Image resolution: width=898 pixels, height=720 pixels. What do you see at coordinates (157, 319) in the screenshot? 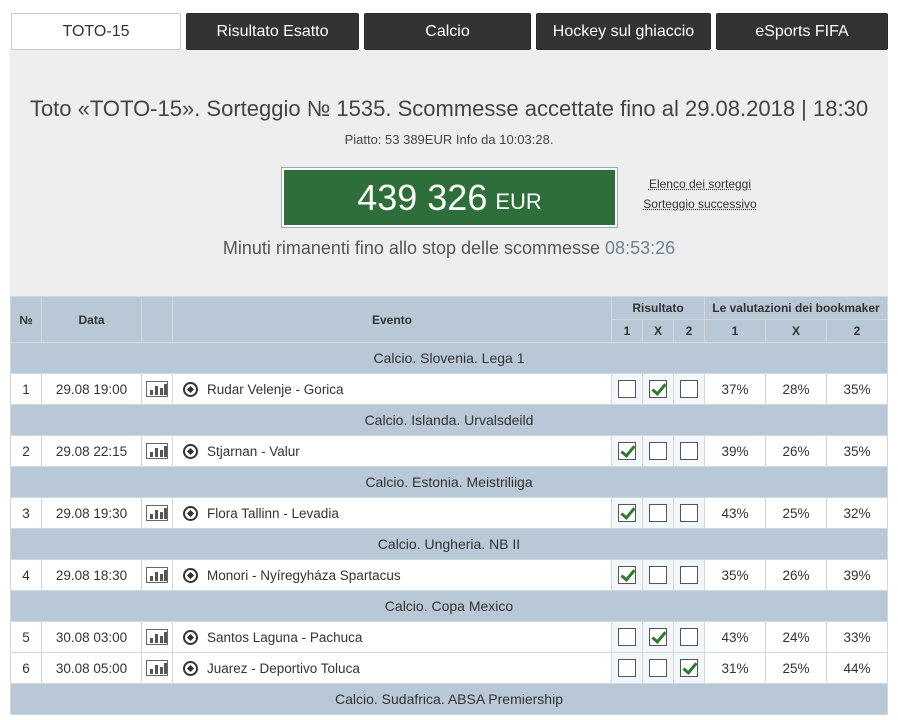
I see `col-header-stats` at bounding box center [157, 319].